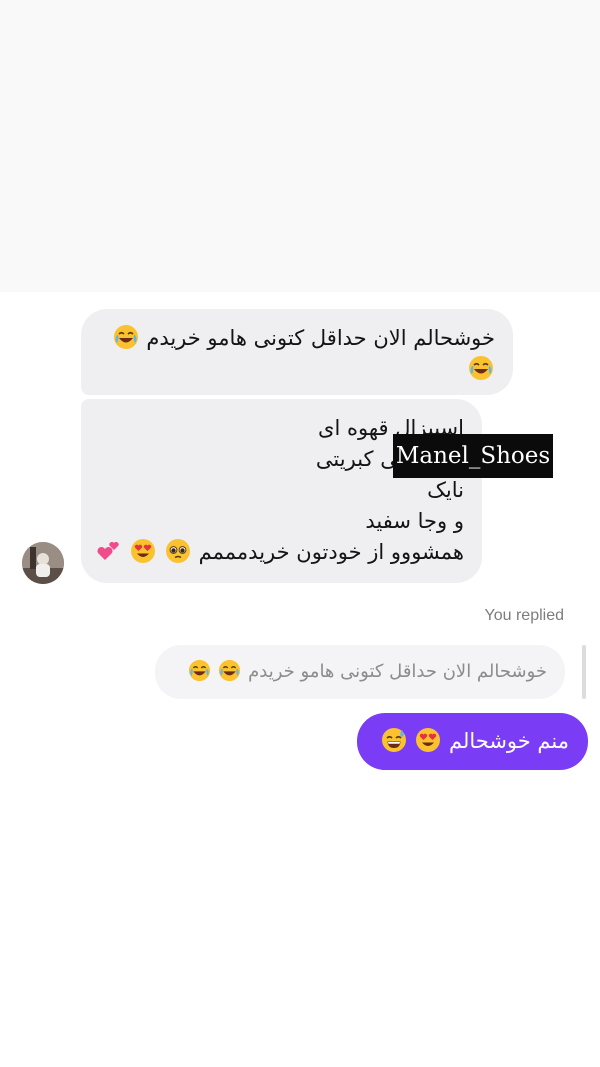 The height and width of the screenshot is (1067, 600). I want to click on message-text: خوشحالم الان حداقل کتونی هامو خریدم, so click(320, 338).